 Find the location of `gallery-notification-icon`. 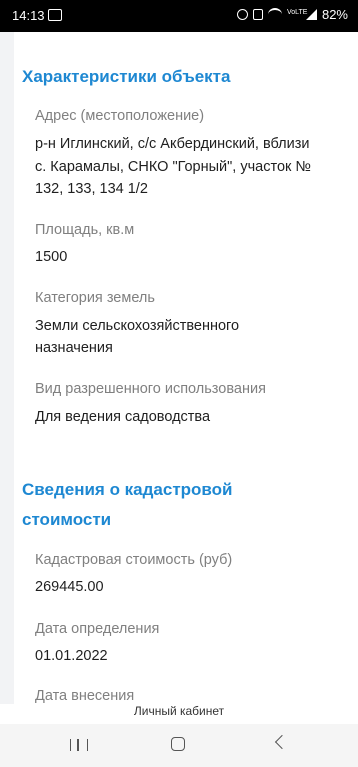

gallery-notification-icon is located at coordinates (55, 15).